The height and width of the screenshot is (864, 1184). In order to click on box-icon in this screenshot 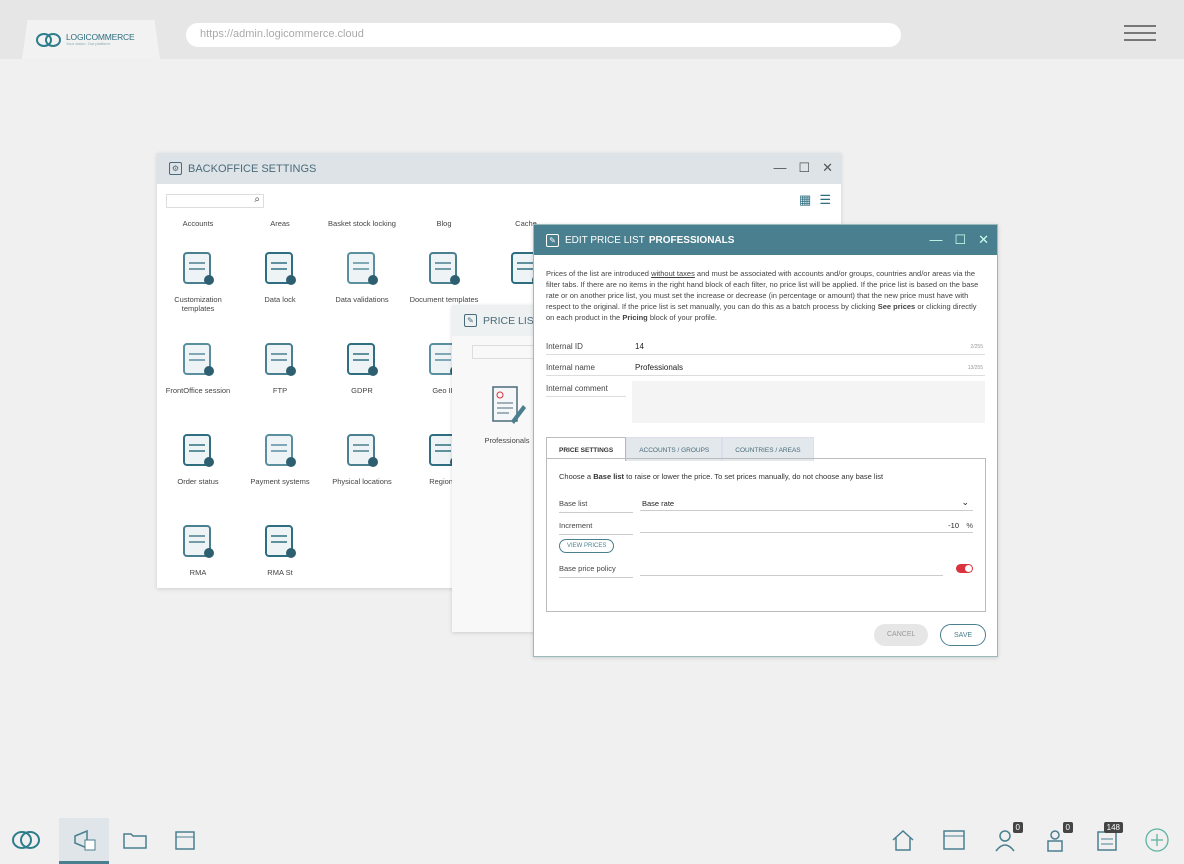, I will do `click(185, 840)`.